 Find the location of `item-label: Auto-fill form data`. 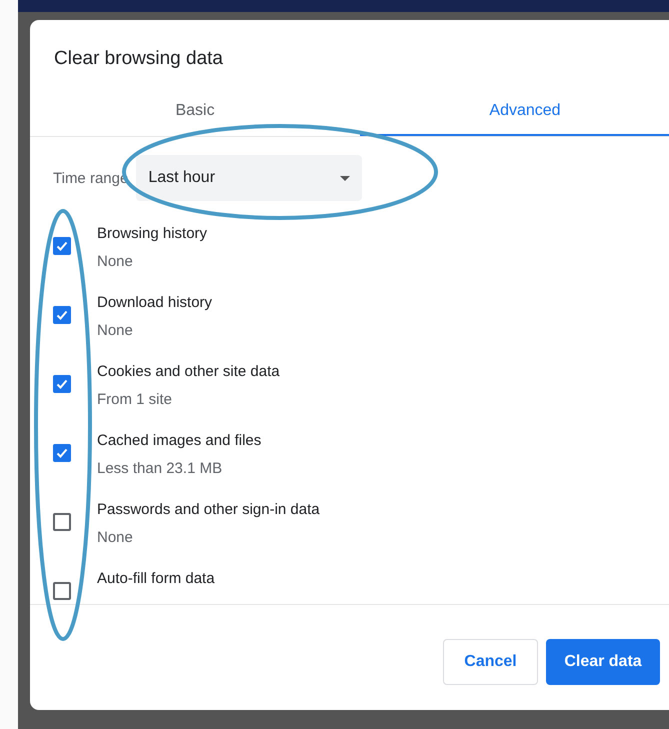

item-label: Auto-fill form data is located at coordinates (156, 579).